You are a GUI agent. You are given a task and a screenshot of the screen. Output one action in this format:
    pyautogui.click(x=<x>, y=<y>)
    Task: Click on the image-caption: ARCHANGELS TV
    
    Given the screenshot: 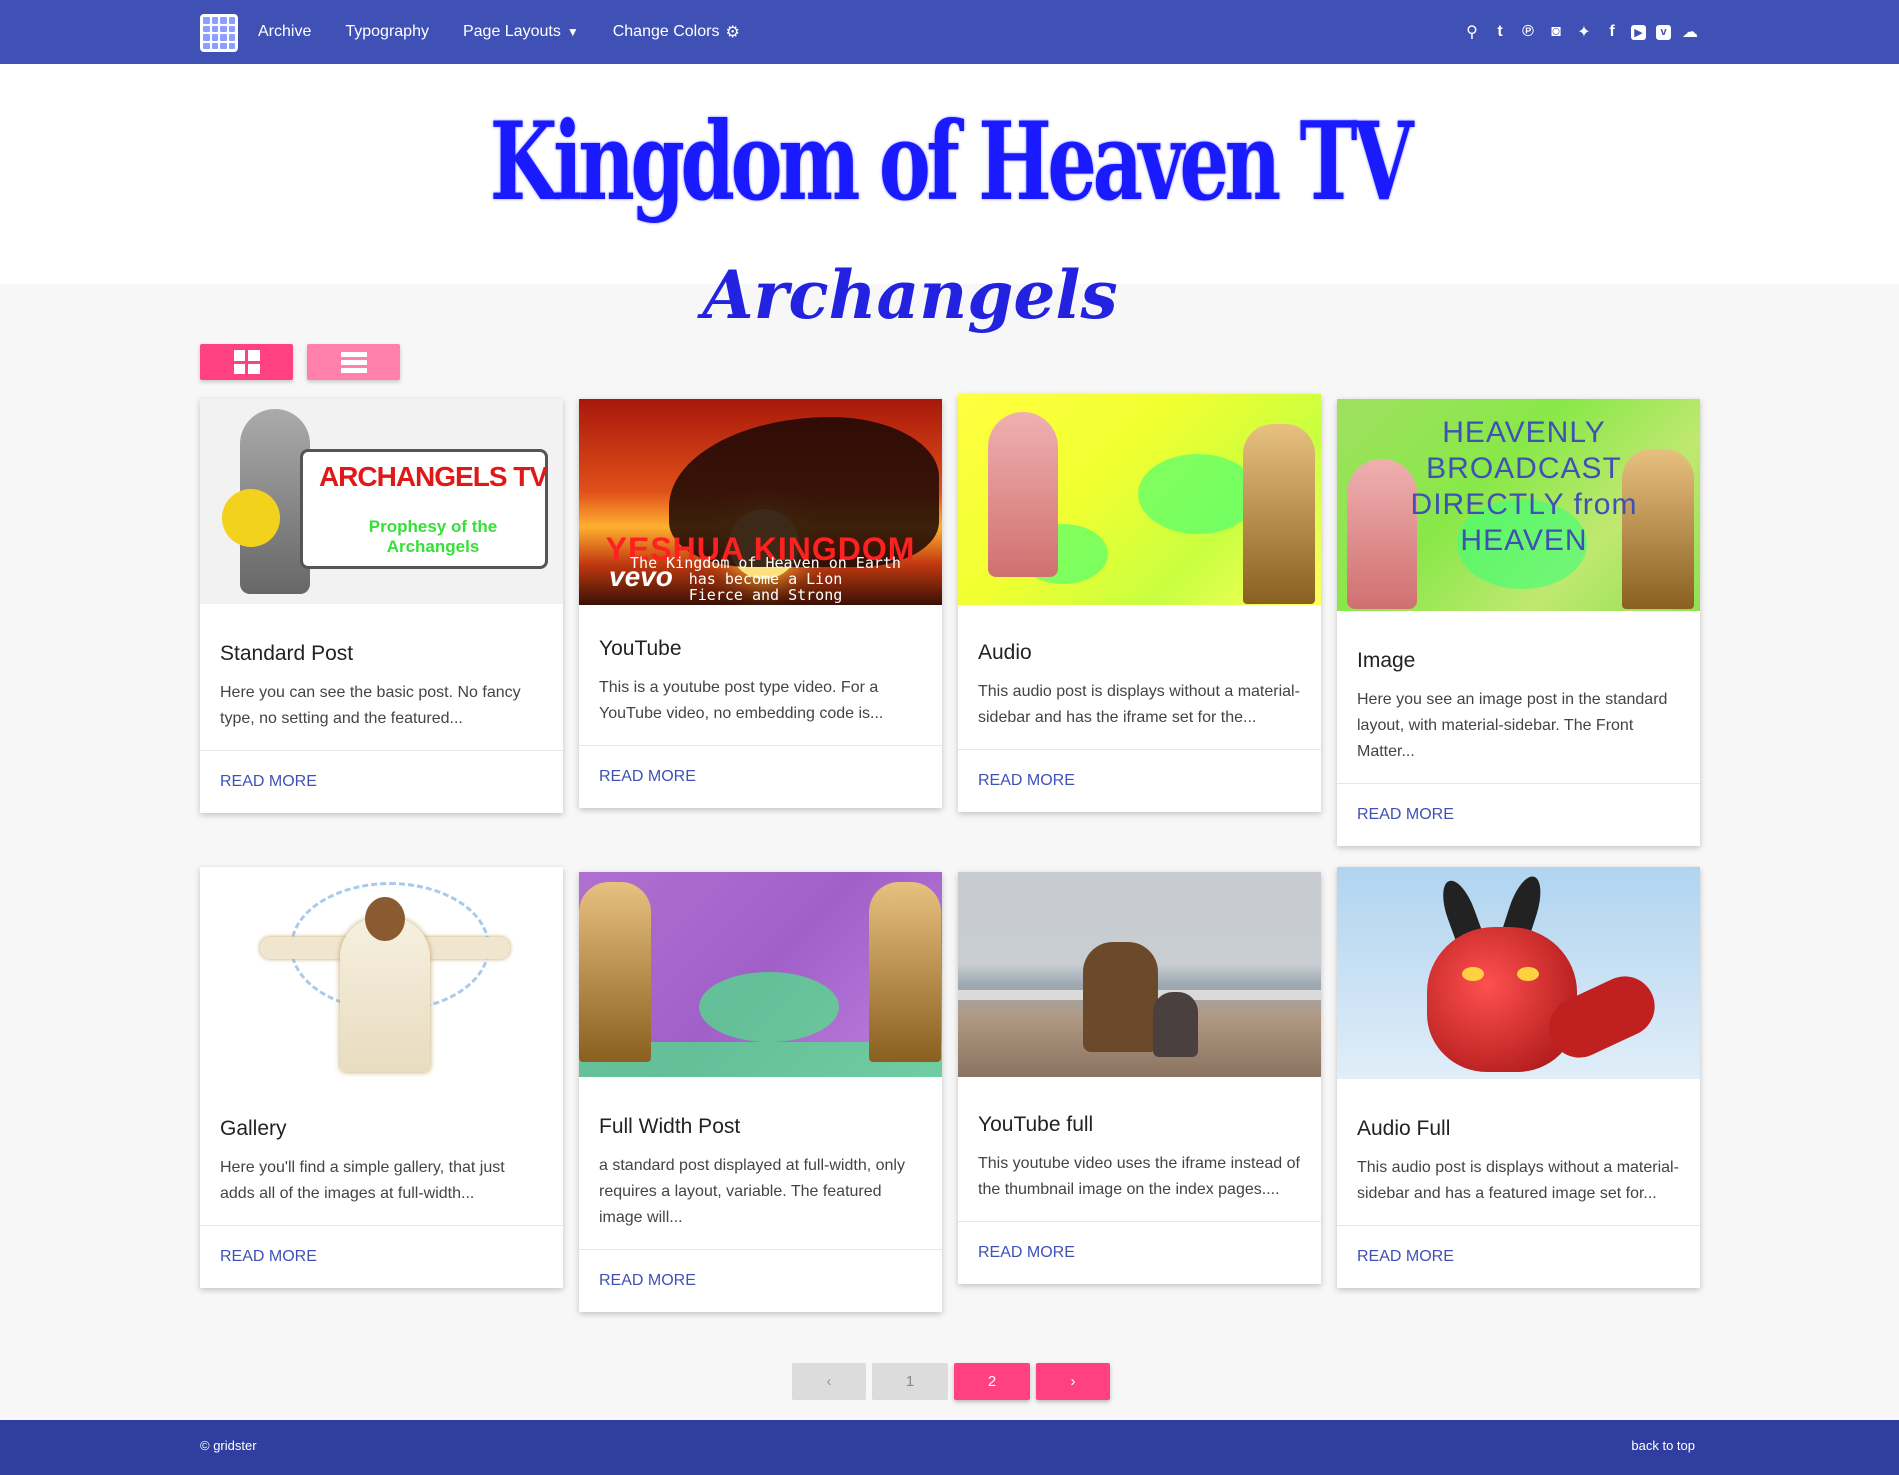 What is the action you would take?
    pyautogui.click(x=433, y=476)
    